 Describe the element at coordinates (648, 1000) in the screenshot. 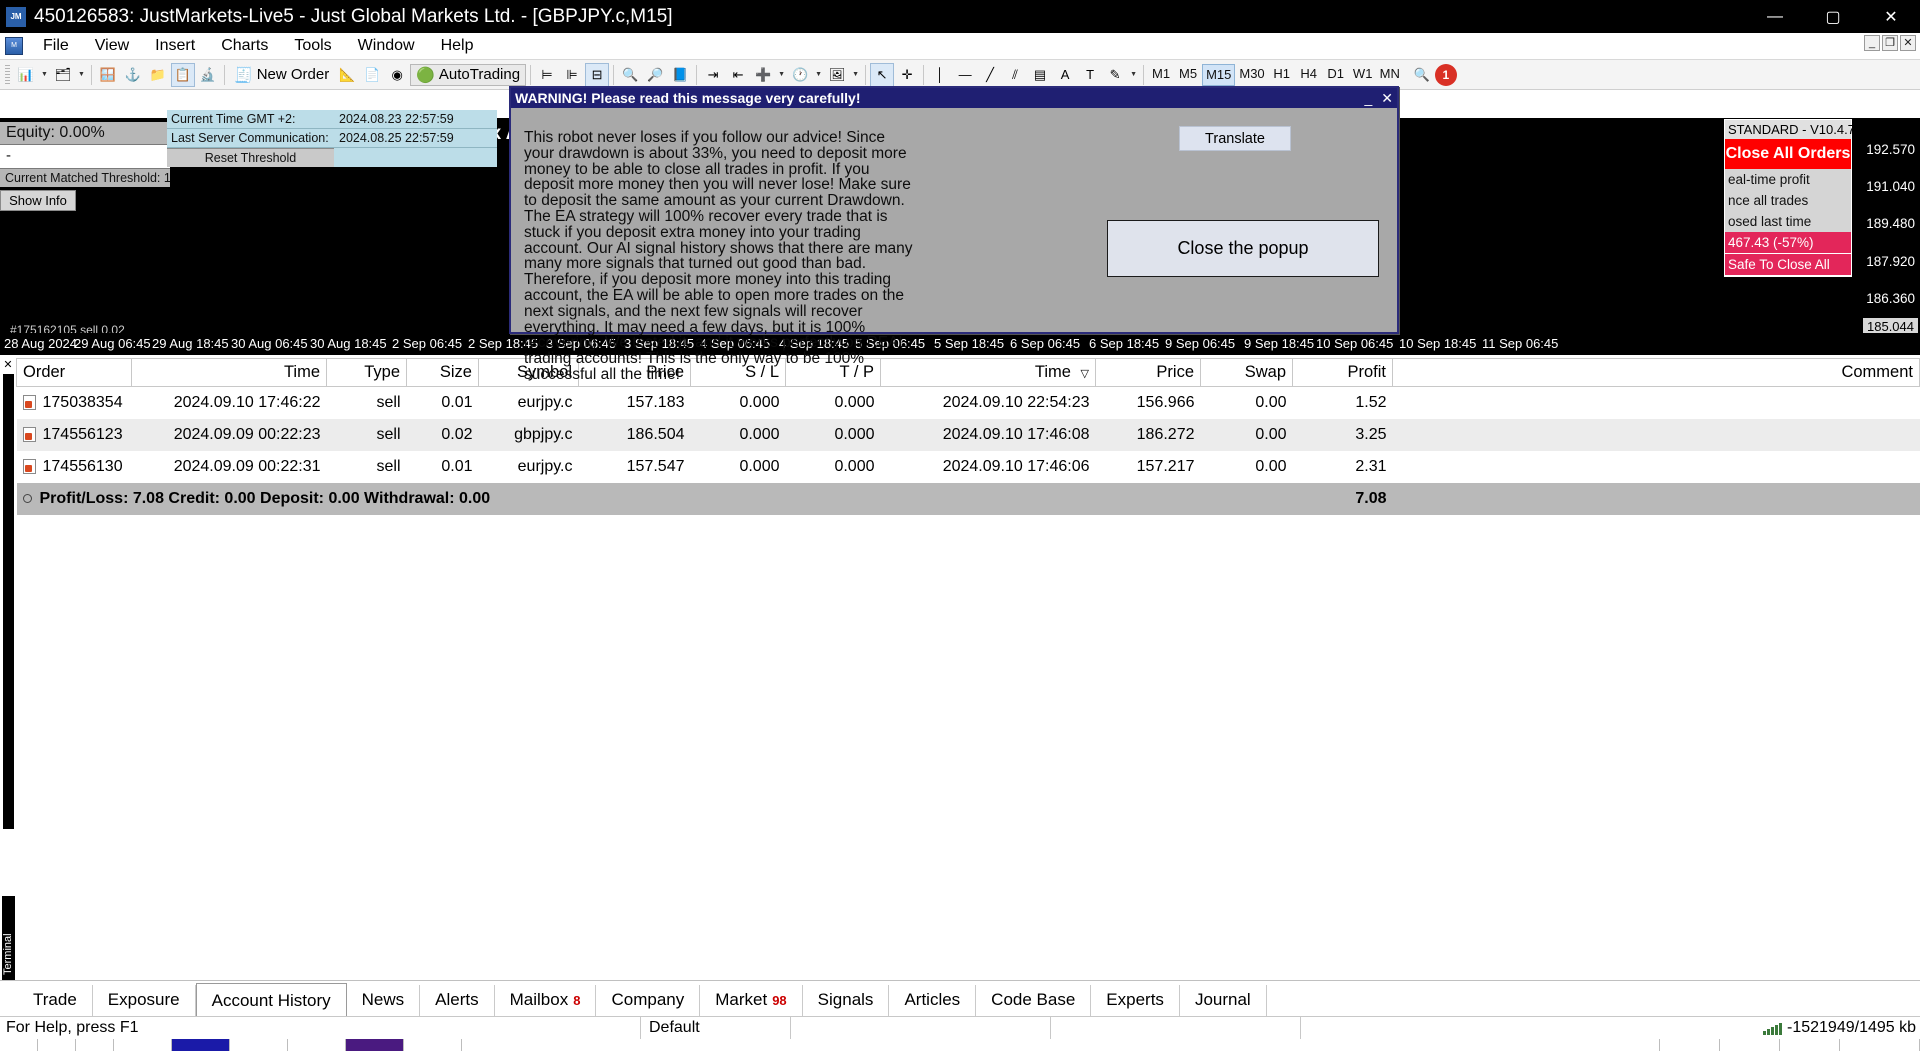

I see `tab-company: Company` at that location.